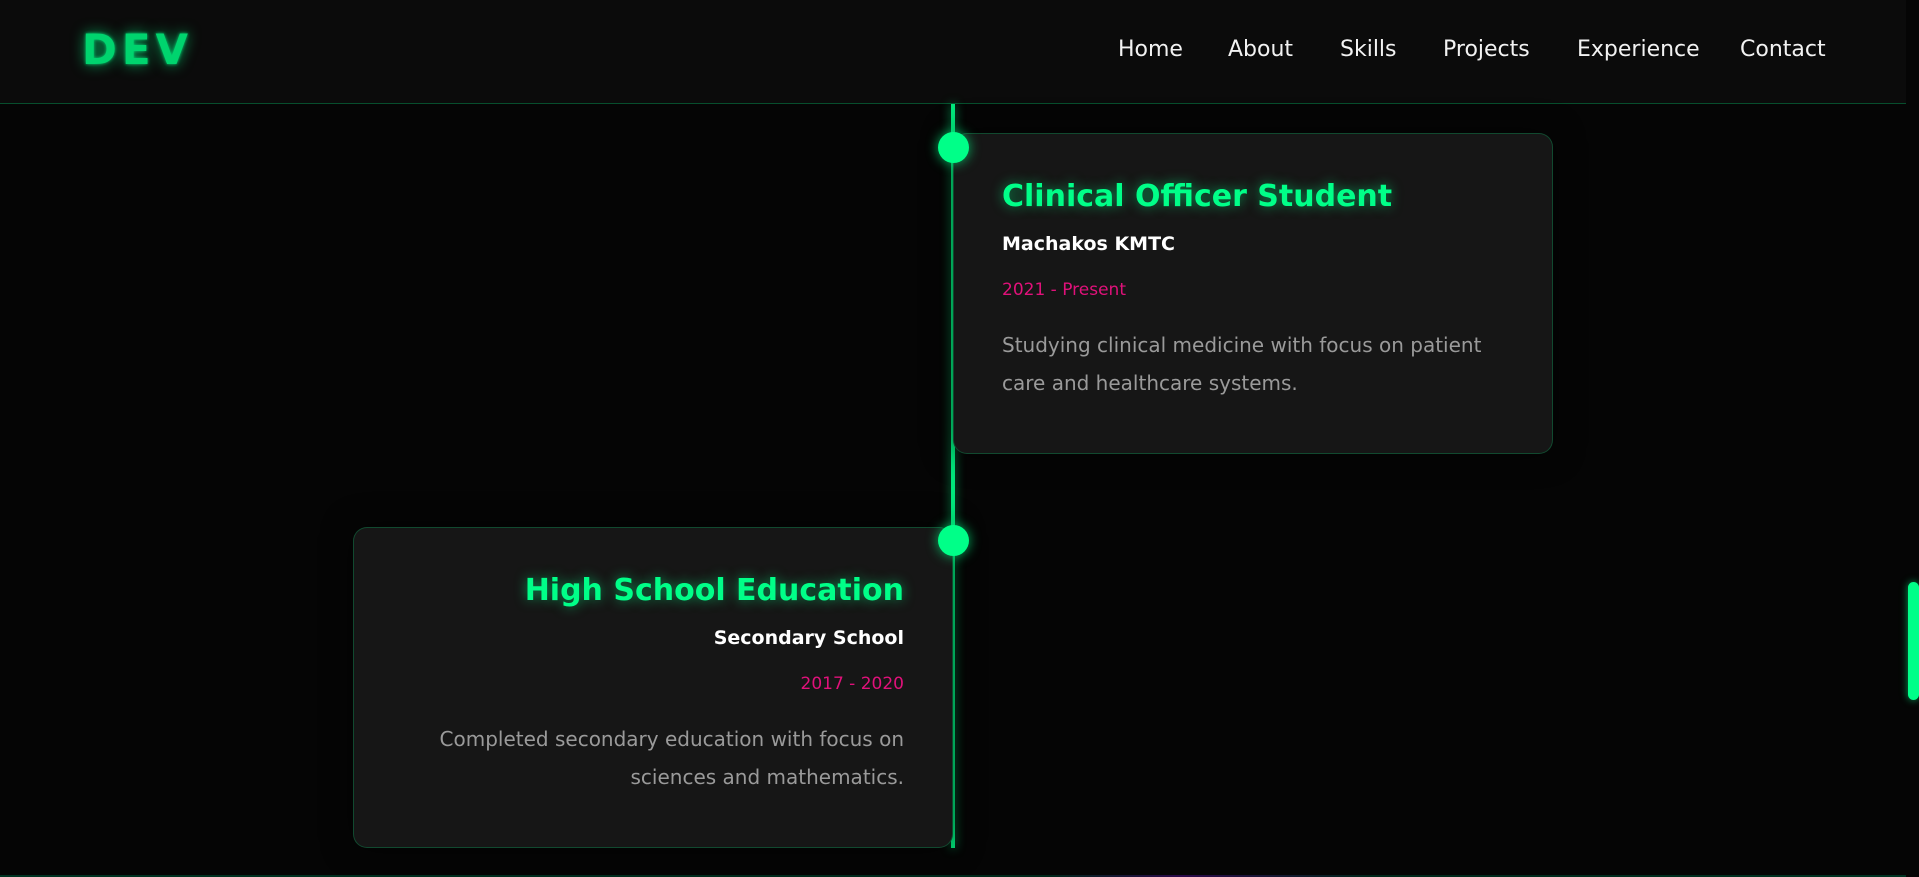 The height and width of the screenshot is (877, 1919). I want to click on timeline-card-organization: Machakos KMTC, so click(1088, 244).